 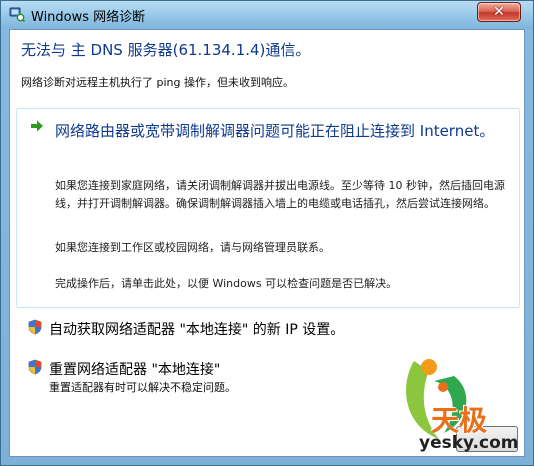 What do you see at coordinates (88, 17) in the screenshot?
I see `window-title: Windows 网络诊断` at bounding box center [88, 17].